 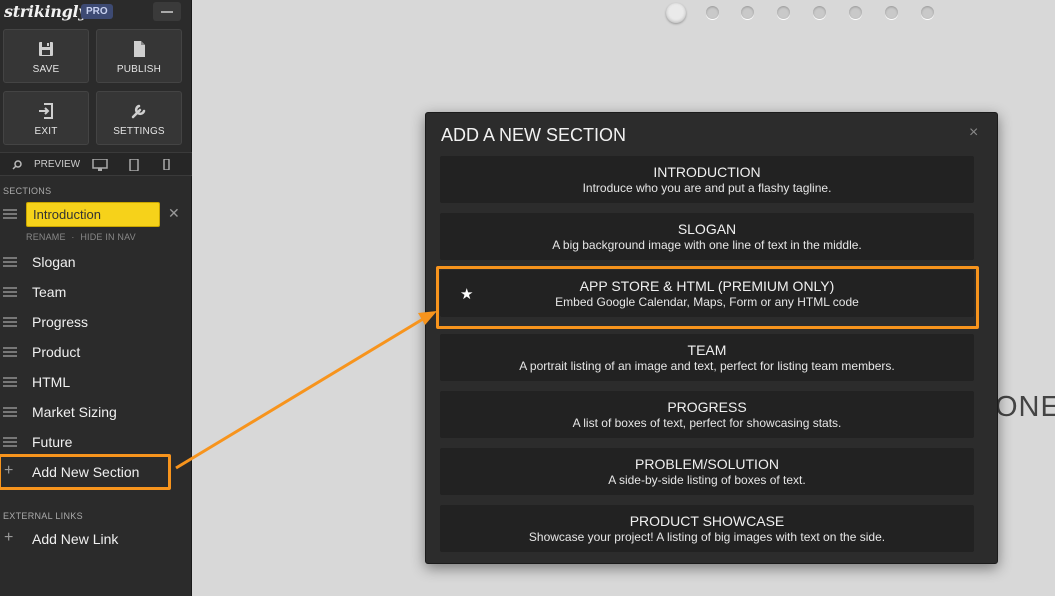 I want to click on option-title: TEAM, so click(x=707, y=350).